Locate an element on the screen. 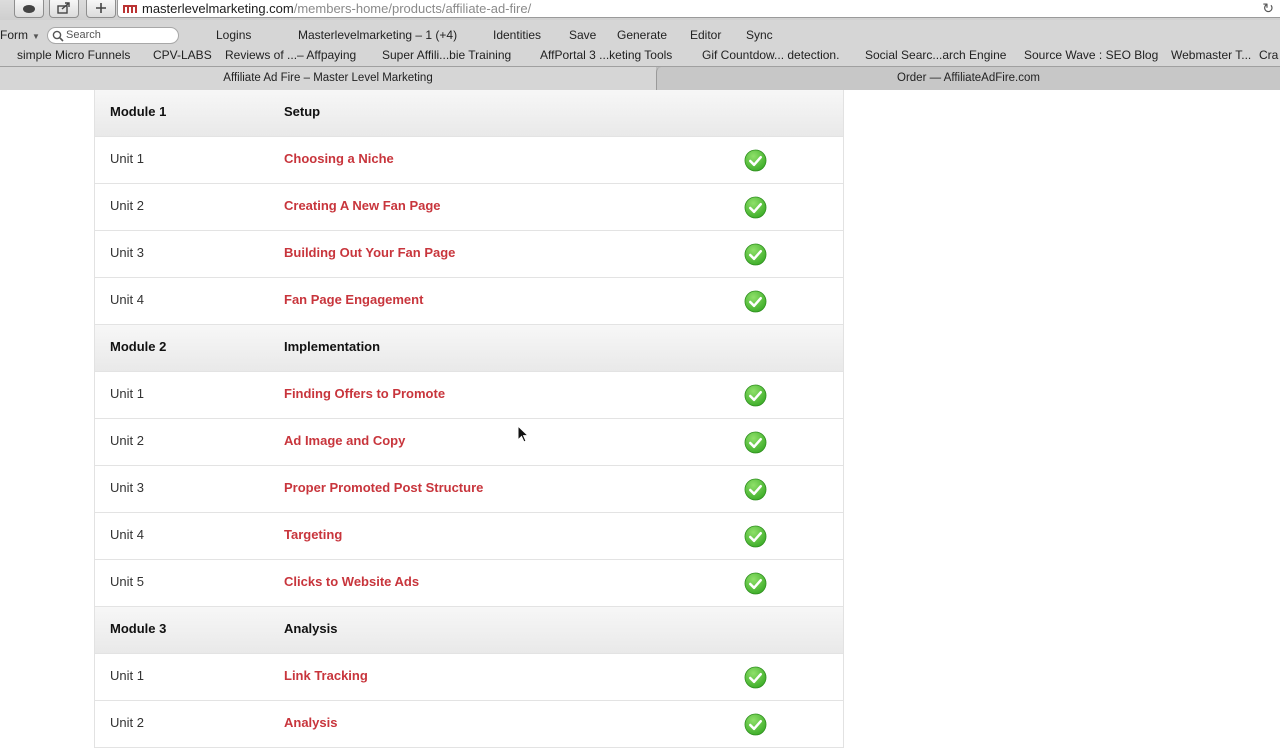 The image size is (1280, 748). unit-row: Unit 3 Proper Promoted Post Structure is located at coordinates (469, 489).